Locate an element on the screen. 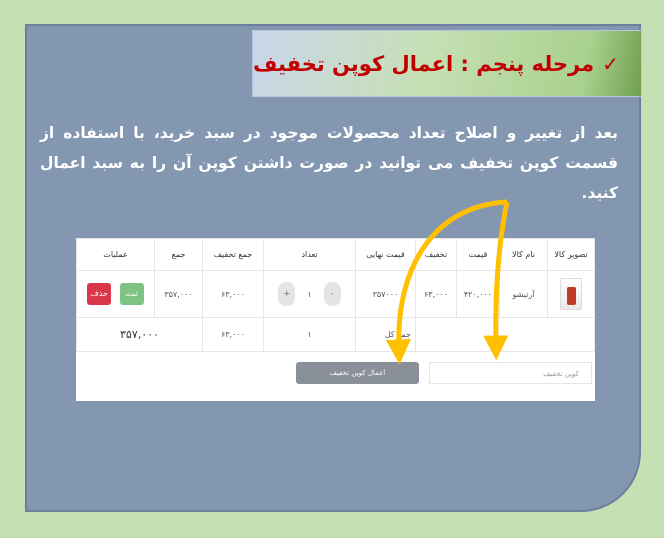  arrow-to-apply-button is located at coordinates (446, 282).